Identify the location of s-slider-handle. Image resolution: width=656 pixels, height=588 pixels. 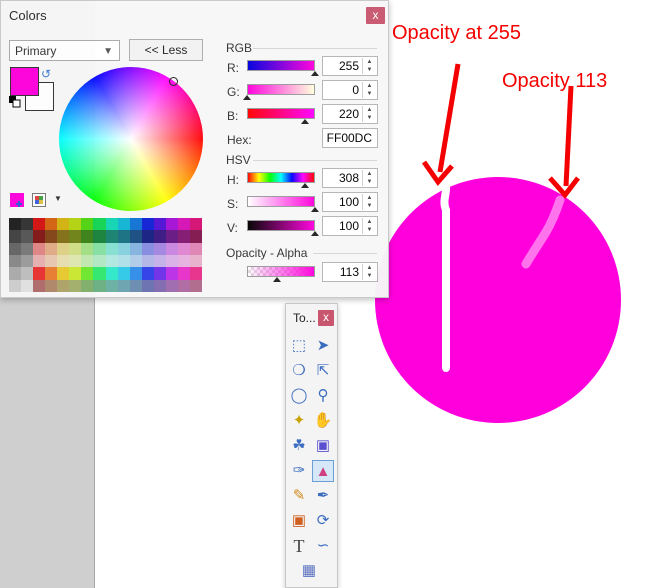
(315, 209).